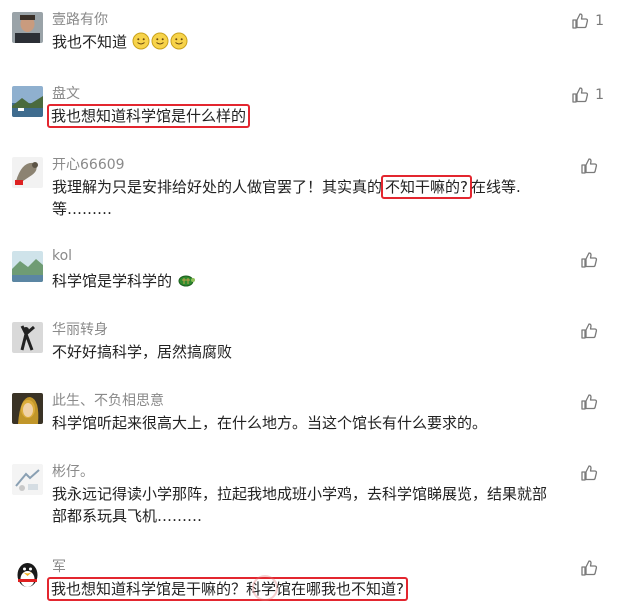 Image resolution: width=620 pixels, height=611 pixels. I want to click on comment-text: 不好好搞科学，居然搞腐败, so click(142, 352).